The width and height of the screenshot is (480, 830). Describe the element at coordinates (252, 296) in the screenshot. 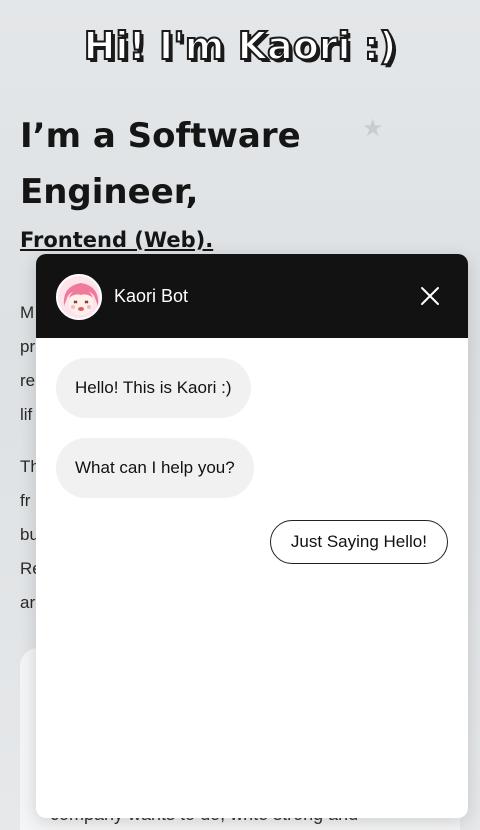

I see `chat-header: Kaori Bot` at that location.